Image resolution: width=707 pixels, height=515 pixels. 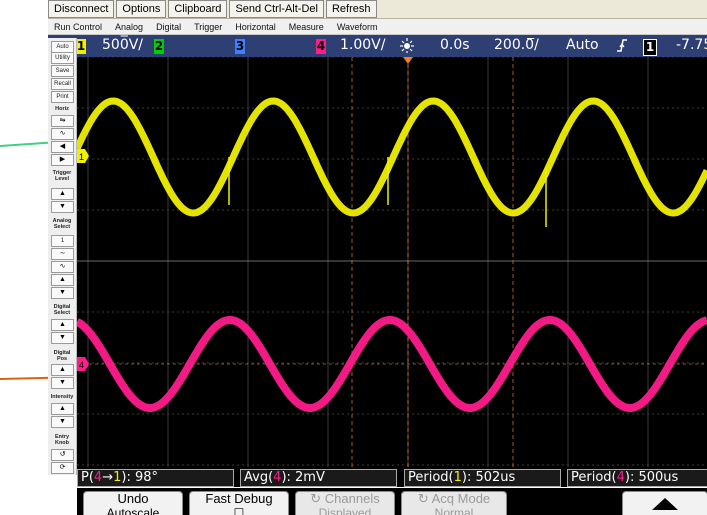 What do you see at coordinates (62, 310) in the screenshot?
I see `digital-select-label: Digital Select` at bounding box center [62, 310].